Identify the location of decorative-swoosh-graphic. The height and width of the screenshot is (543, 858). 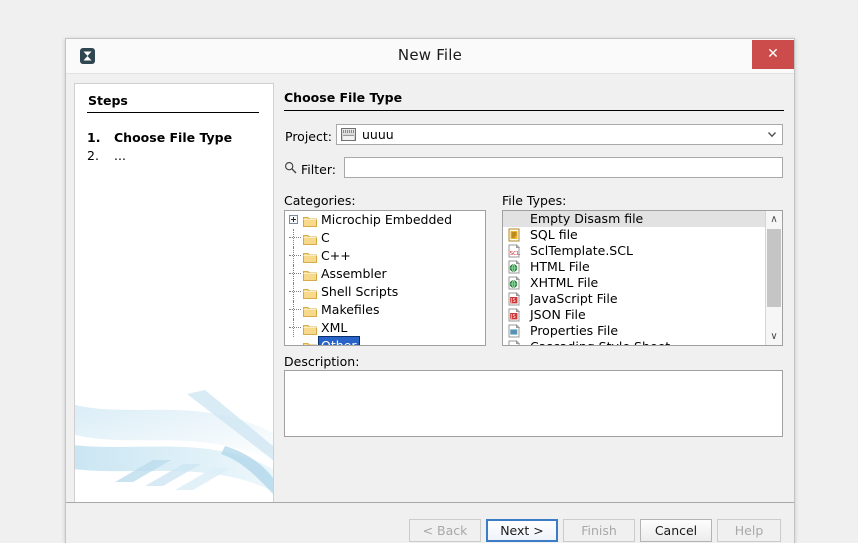
(174, 442).